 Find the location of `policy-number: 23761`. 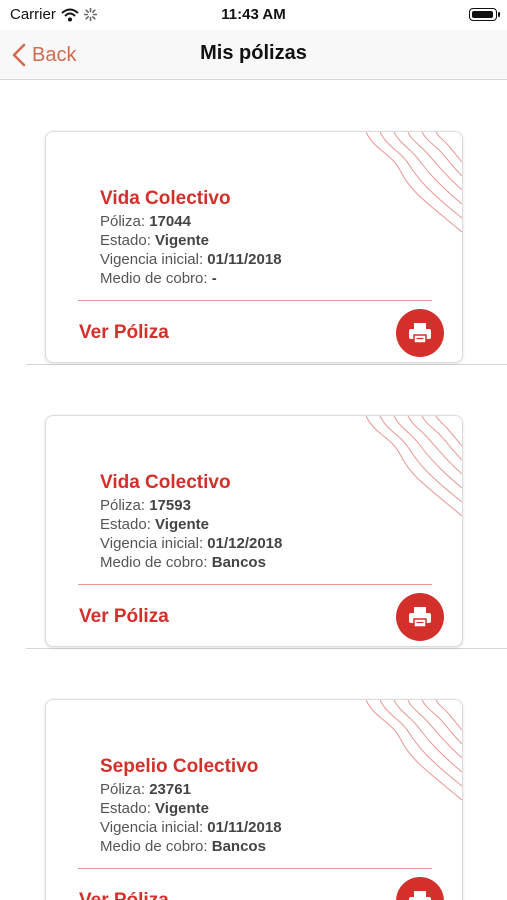

policy-number: 23761 is located at coordinates (170, 789).